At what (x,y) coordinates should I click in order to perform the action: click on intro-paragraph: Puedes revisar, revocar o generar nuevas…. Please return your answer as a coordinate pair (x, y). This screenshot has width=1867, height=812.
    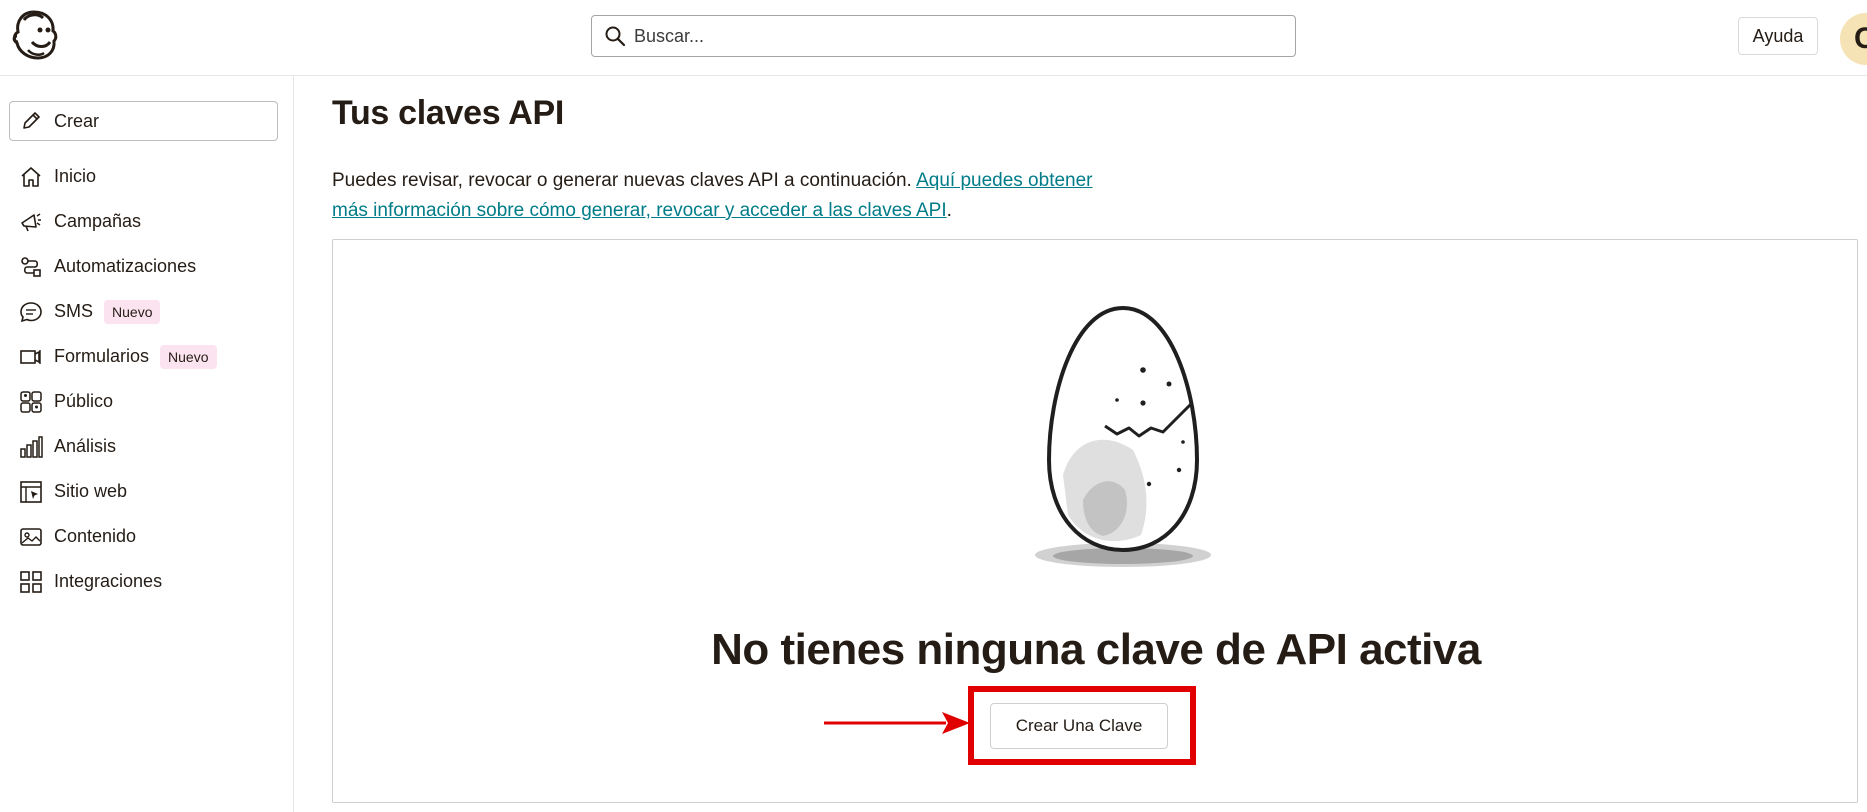
    Looking at the image, I should click on (732, 196).